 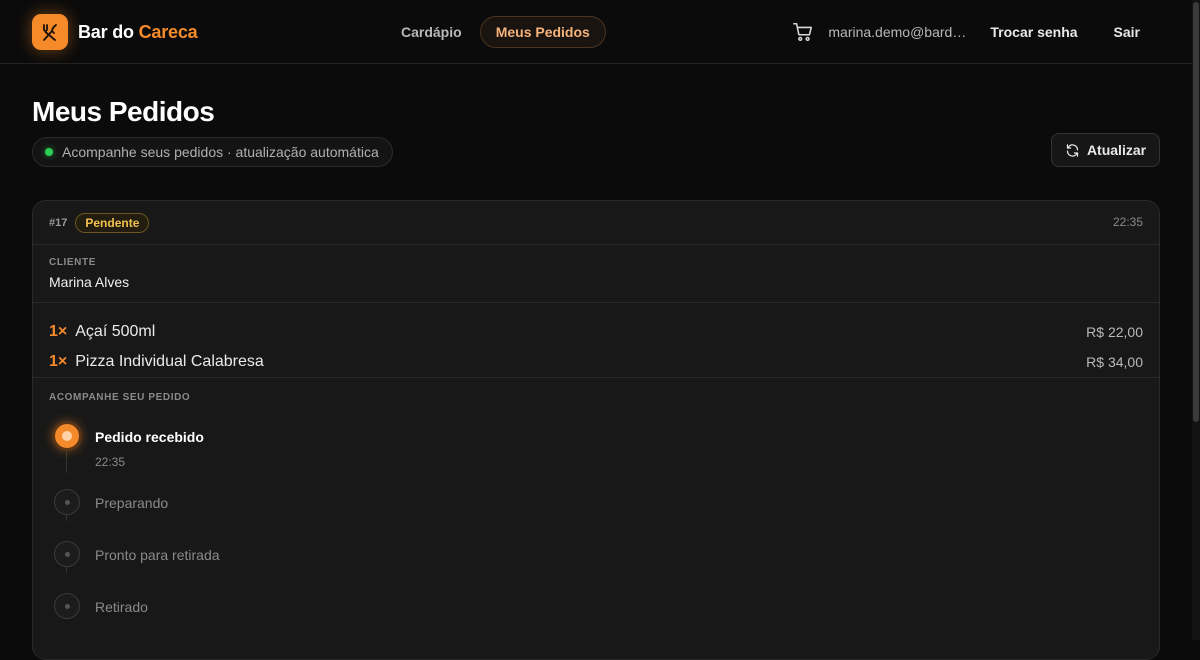 I want to click on step-done-icon, so click(x=67, y=436).